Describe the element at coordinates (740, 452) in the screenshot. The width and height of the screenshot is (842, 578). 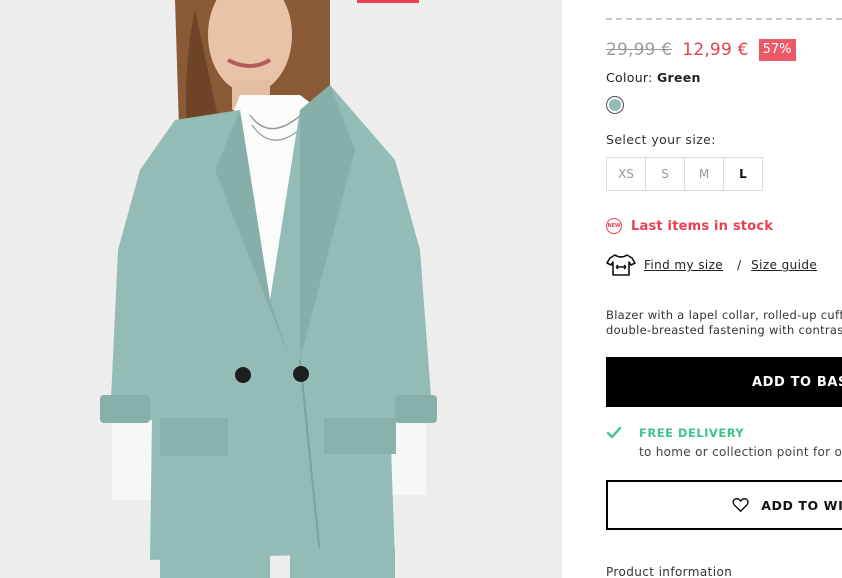
I see `delivery-subtitle: to home or collection point for or` at that location.